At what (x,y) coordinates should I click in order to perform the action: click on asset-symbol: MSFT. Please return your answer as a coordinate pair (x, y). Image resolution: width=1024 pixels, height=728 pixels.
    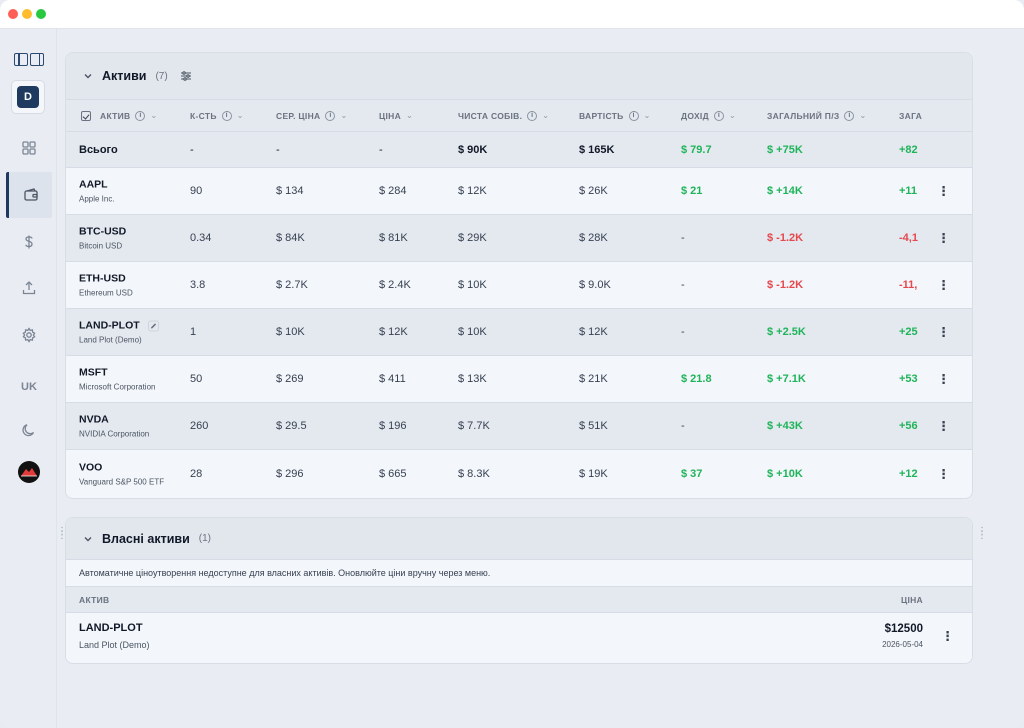
    Looking at the image, I should click on (93, 372).